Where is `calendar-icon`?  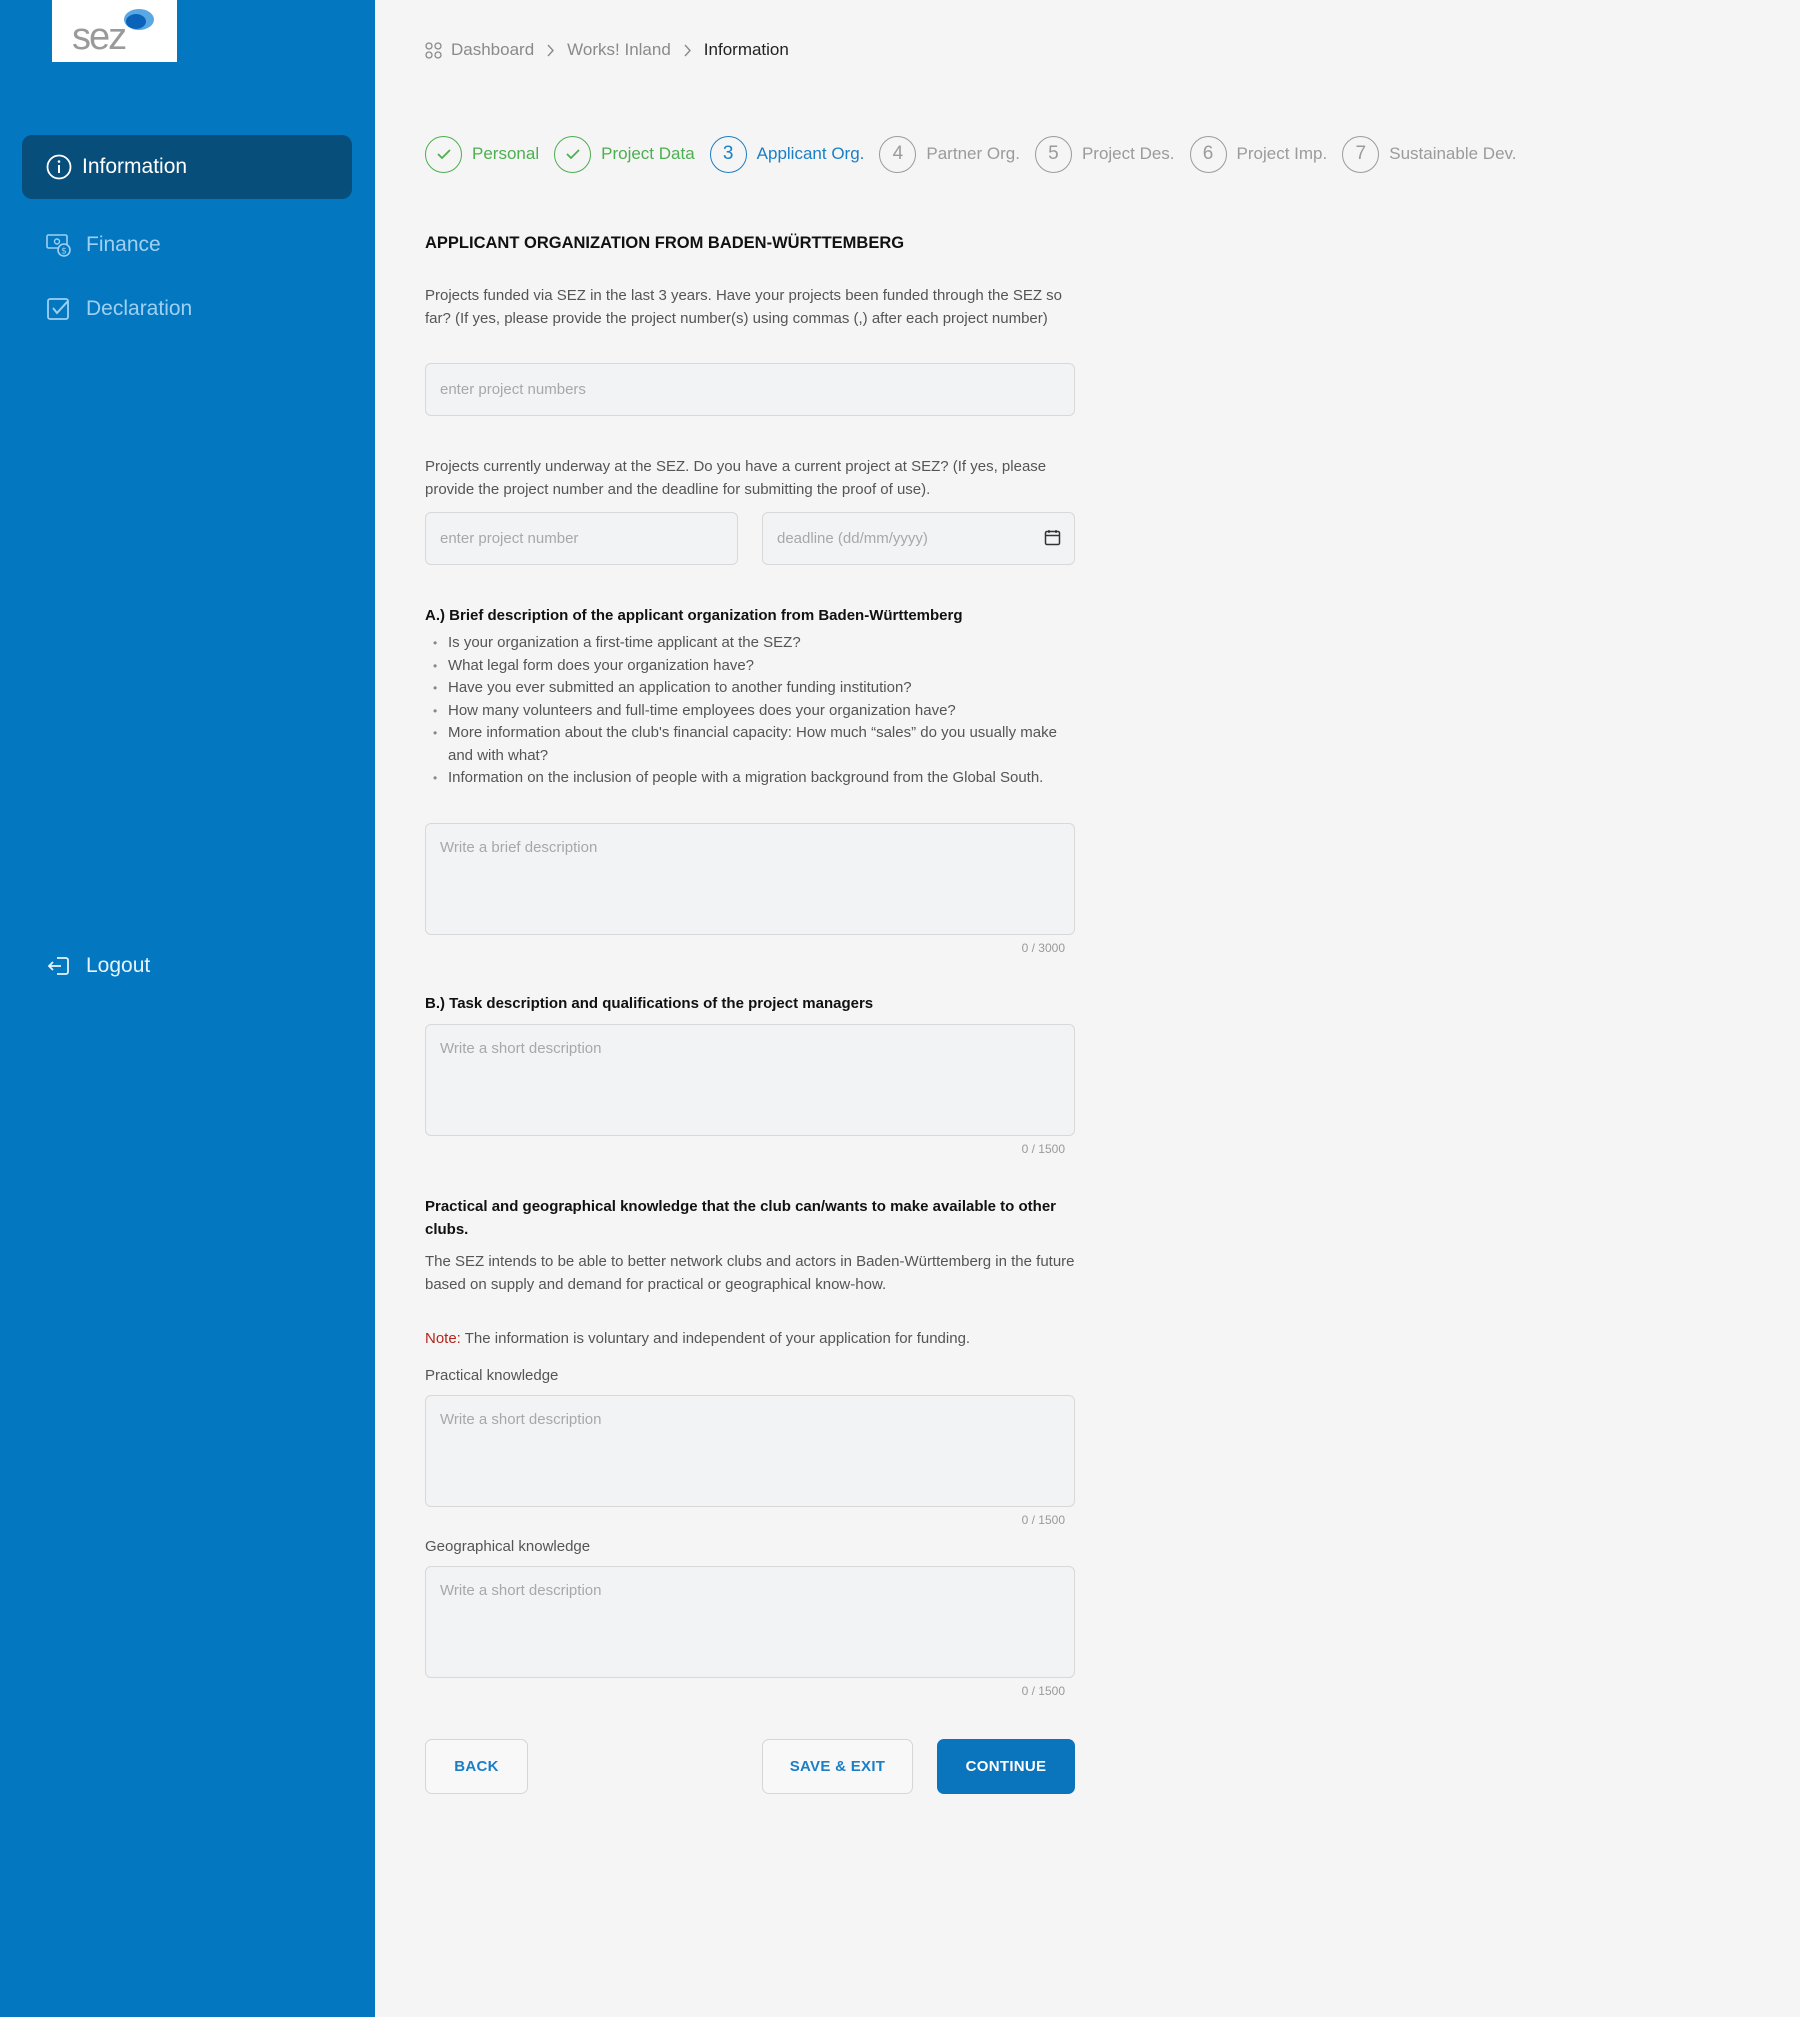 calendar-icon is located at coordinates (1052, 537).